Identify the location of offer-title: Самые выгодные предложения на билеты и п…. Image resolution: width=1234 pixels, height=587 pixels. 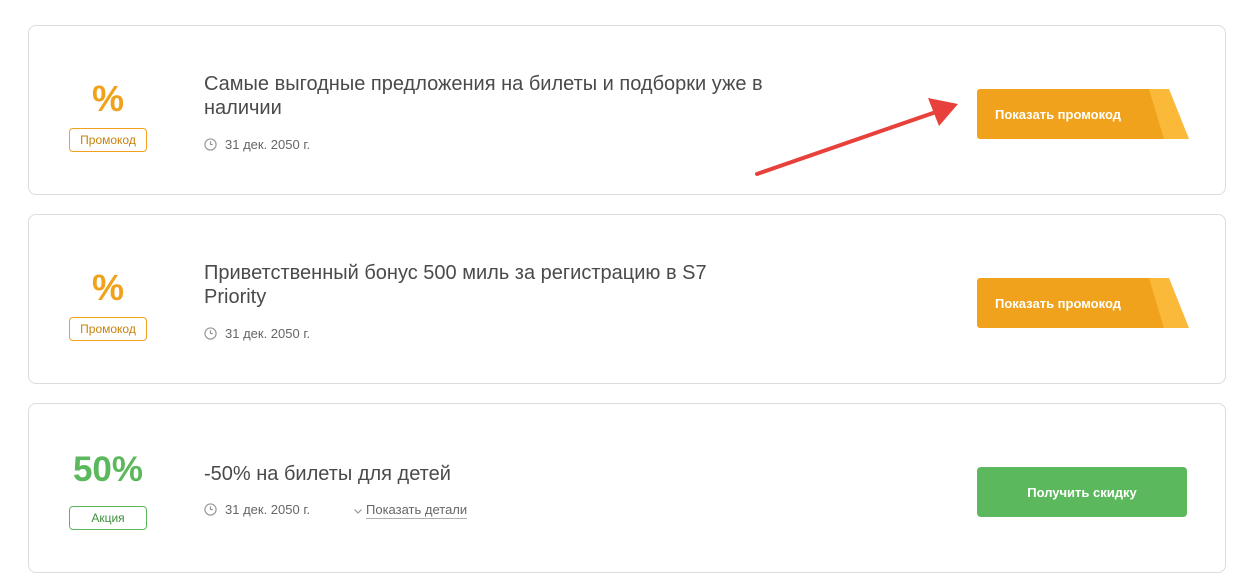
(489, 96).